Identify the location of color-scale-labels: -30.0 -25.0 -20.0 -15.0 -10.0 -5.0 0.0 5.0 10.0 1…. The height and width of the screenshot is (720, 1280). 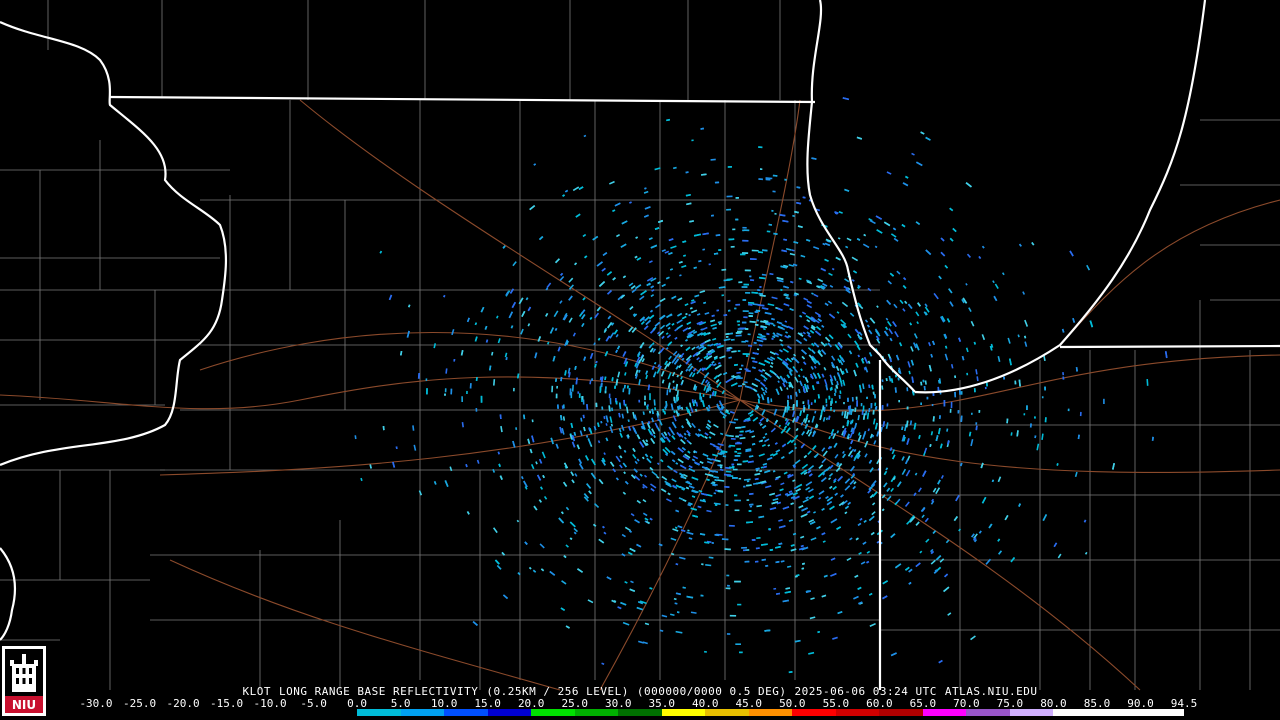
(640, 703).